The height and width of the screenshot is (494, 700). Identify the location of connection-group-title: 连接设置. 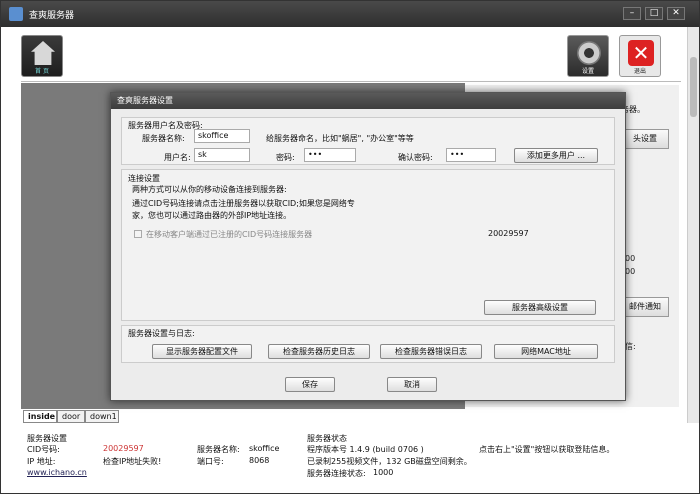
(144, 178).